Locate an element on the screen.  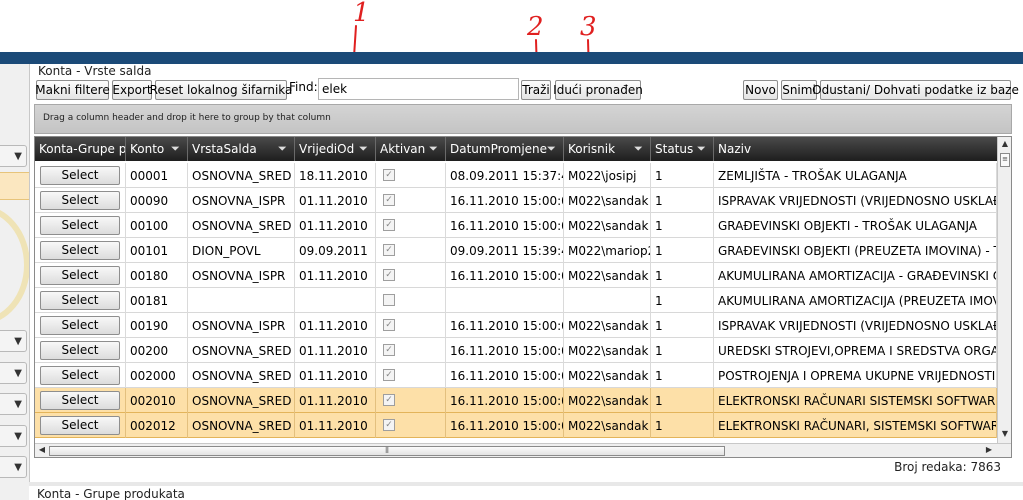
cell-vrsta-salda is located at coordinates (241, 300).